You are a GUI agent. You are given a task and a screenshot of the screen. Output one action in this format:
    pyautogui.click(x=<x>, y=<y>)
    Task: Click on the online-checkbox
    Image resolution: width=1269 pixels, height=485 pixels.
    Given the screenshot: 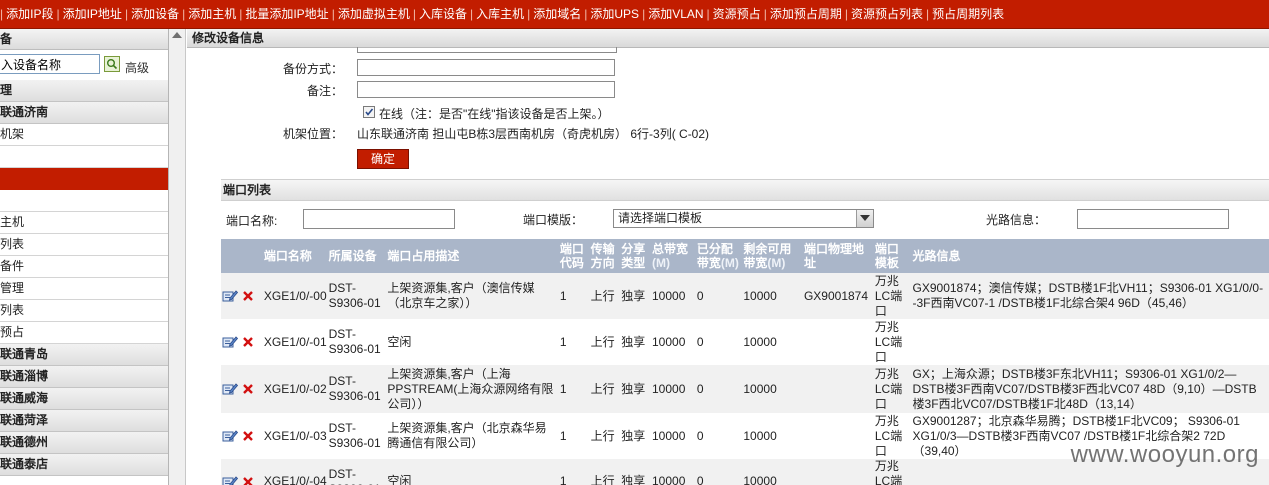 What is the action you would take?
    pyautogui.click(x=369, y=112)
    